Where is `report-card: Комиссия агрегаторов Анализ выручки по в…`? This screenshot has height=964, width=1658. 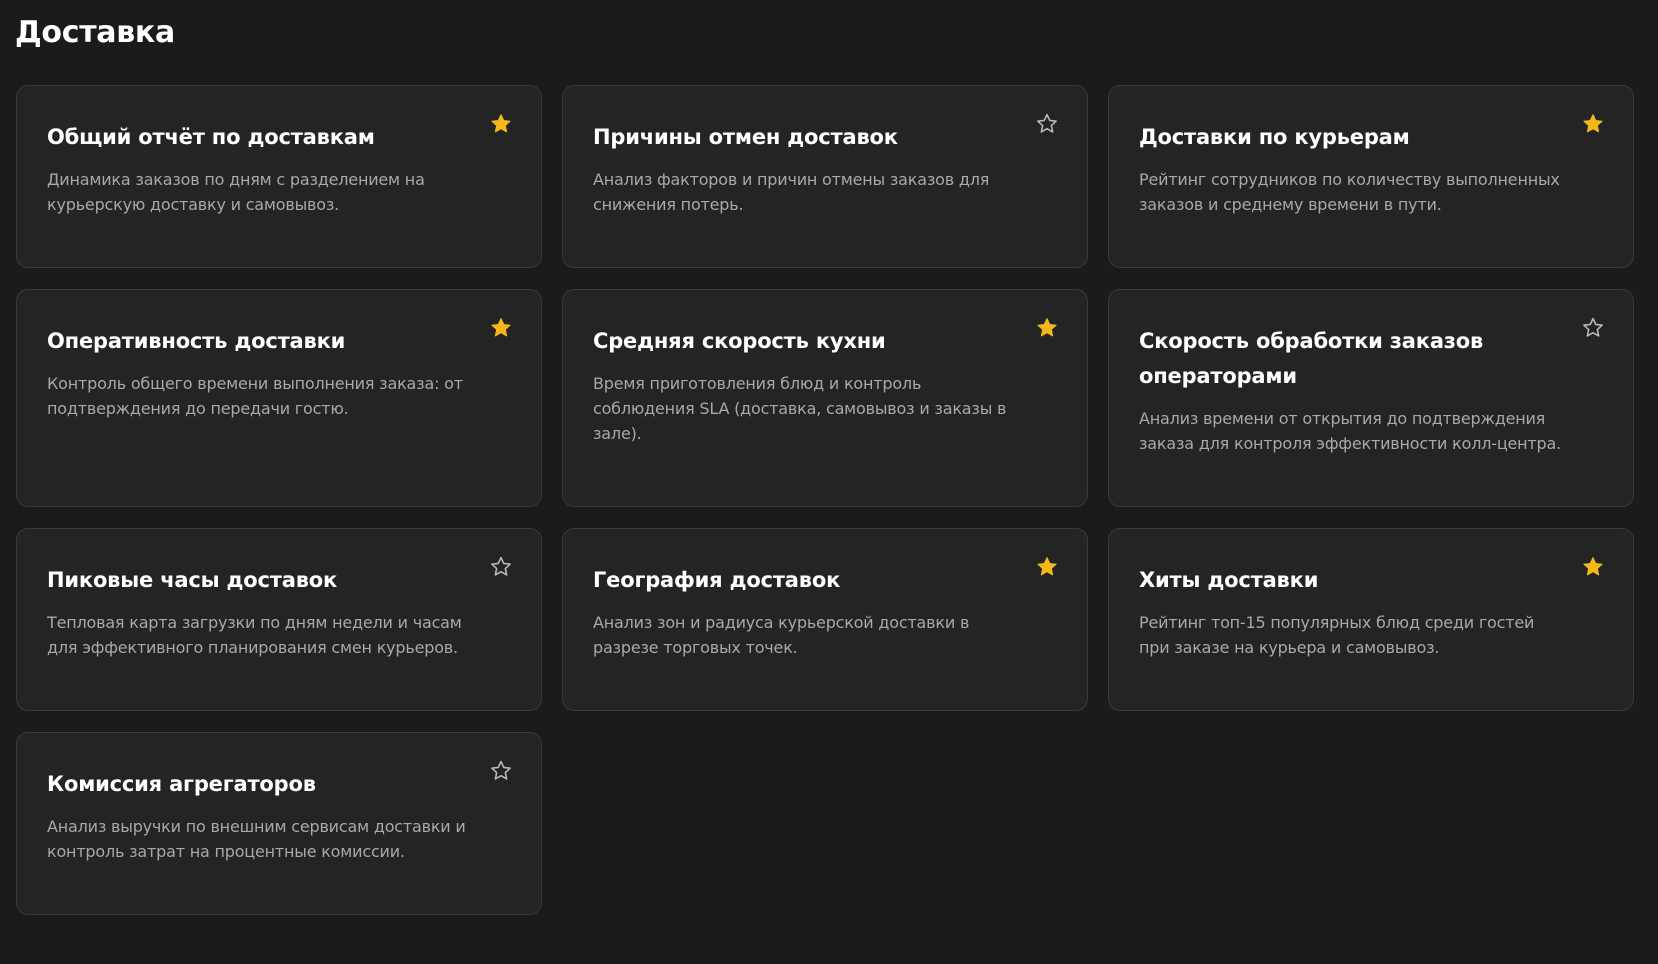
report-card: Комиссия агрегаторов Анализ выручки по в… is located at coordinates (279, 823).